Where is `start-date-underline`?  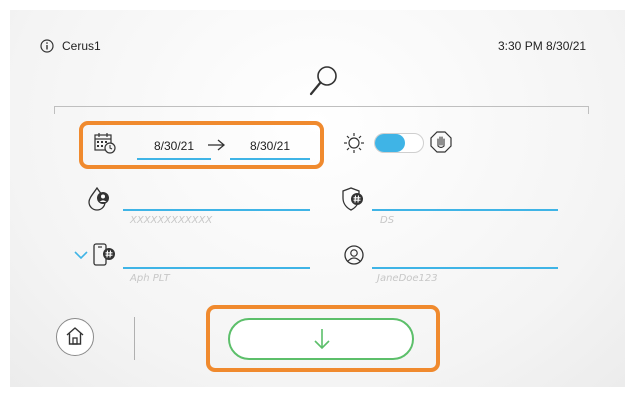 start-date-underline is located at coordinates (174, 159).